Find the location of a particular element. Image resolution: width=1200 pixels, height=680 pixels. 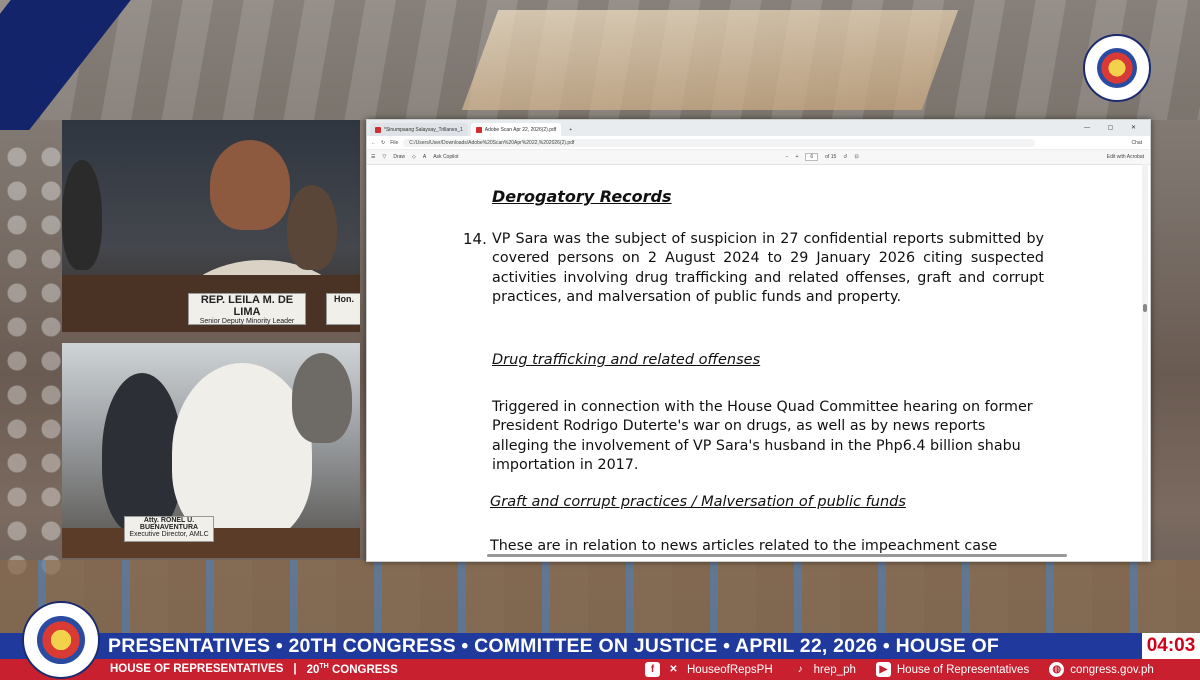

tiktok-icon: ♪ is located at coordinates (800, 669).